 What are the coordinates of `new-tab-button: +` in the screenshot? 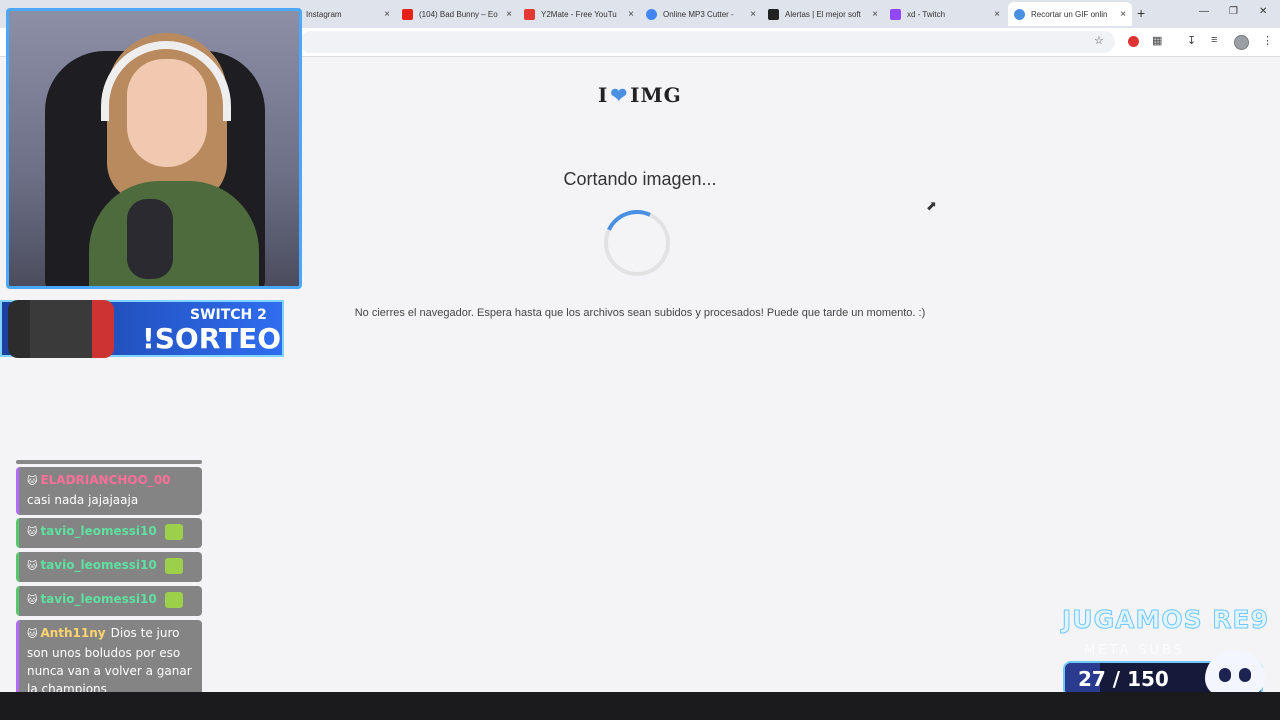 It's located at (1141, 13).